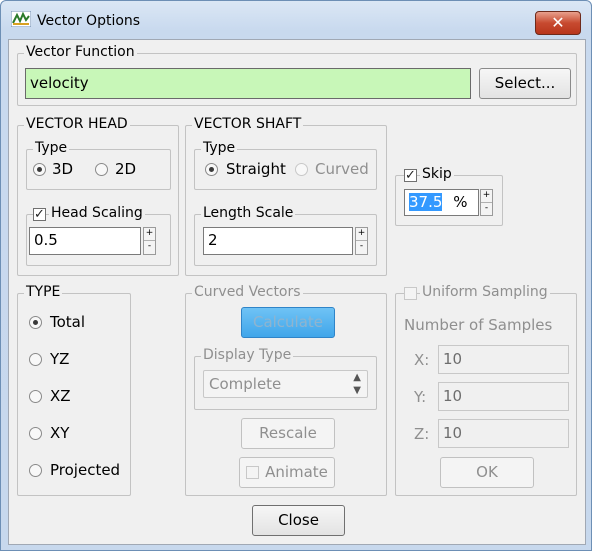 This screenshot has height=551, width=592. I want to click on title-bar: Vector Options ✕, so click(296, 21).